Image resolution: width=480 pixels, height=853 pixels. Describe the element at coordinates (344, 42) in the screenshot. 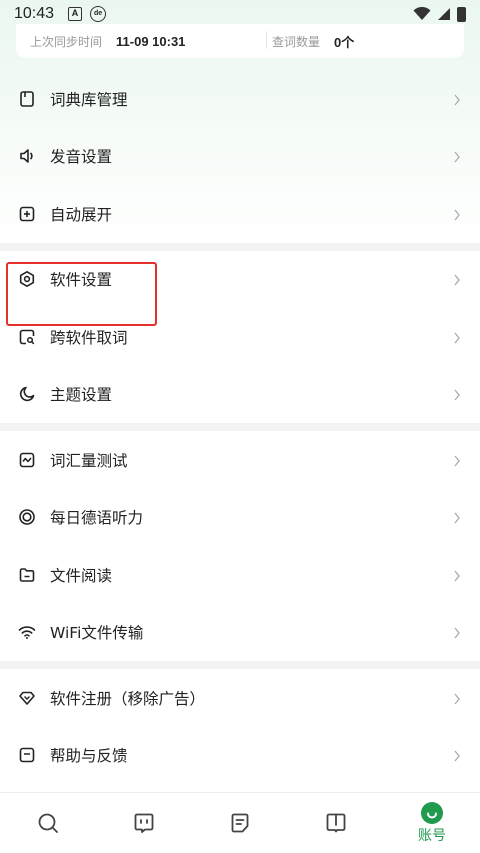

I see `lookup-count-value: 0个` at that location.